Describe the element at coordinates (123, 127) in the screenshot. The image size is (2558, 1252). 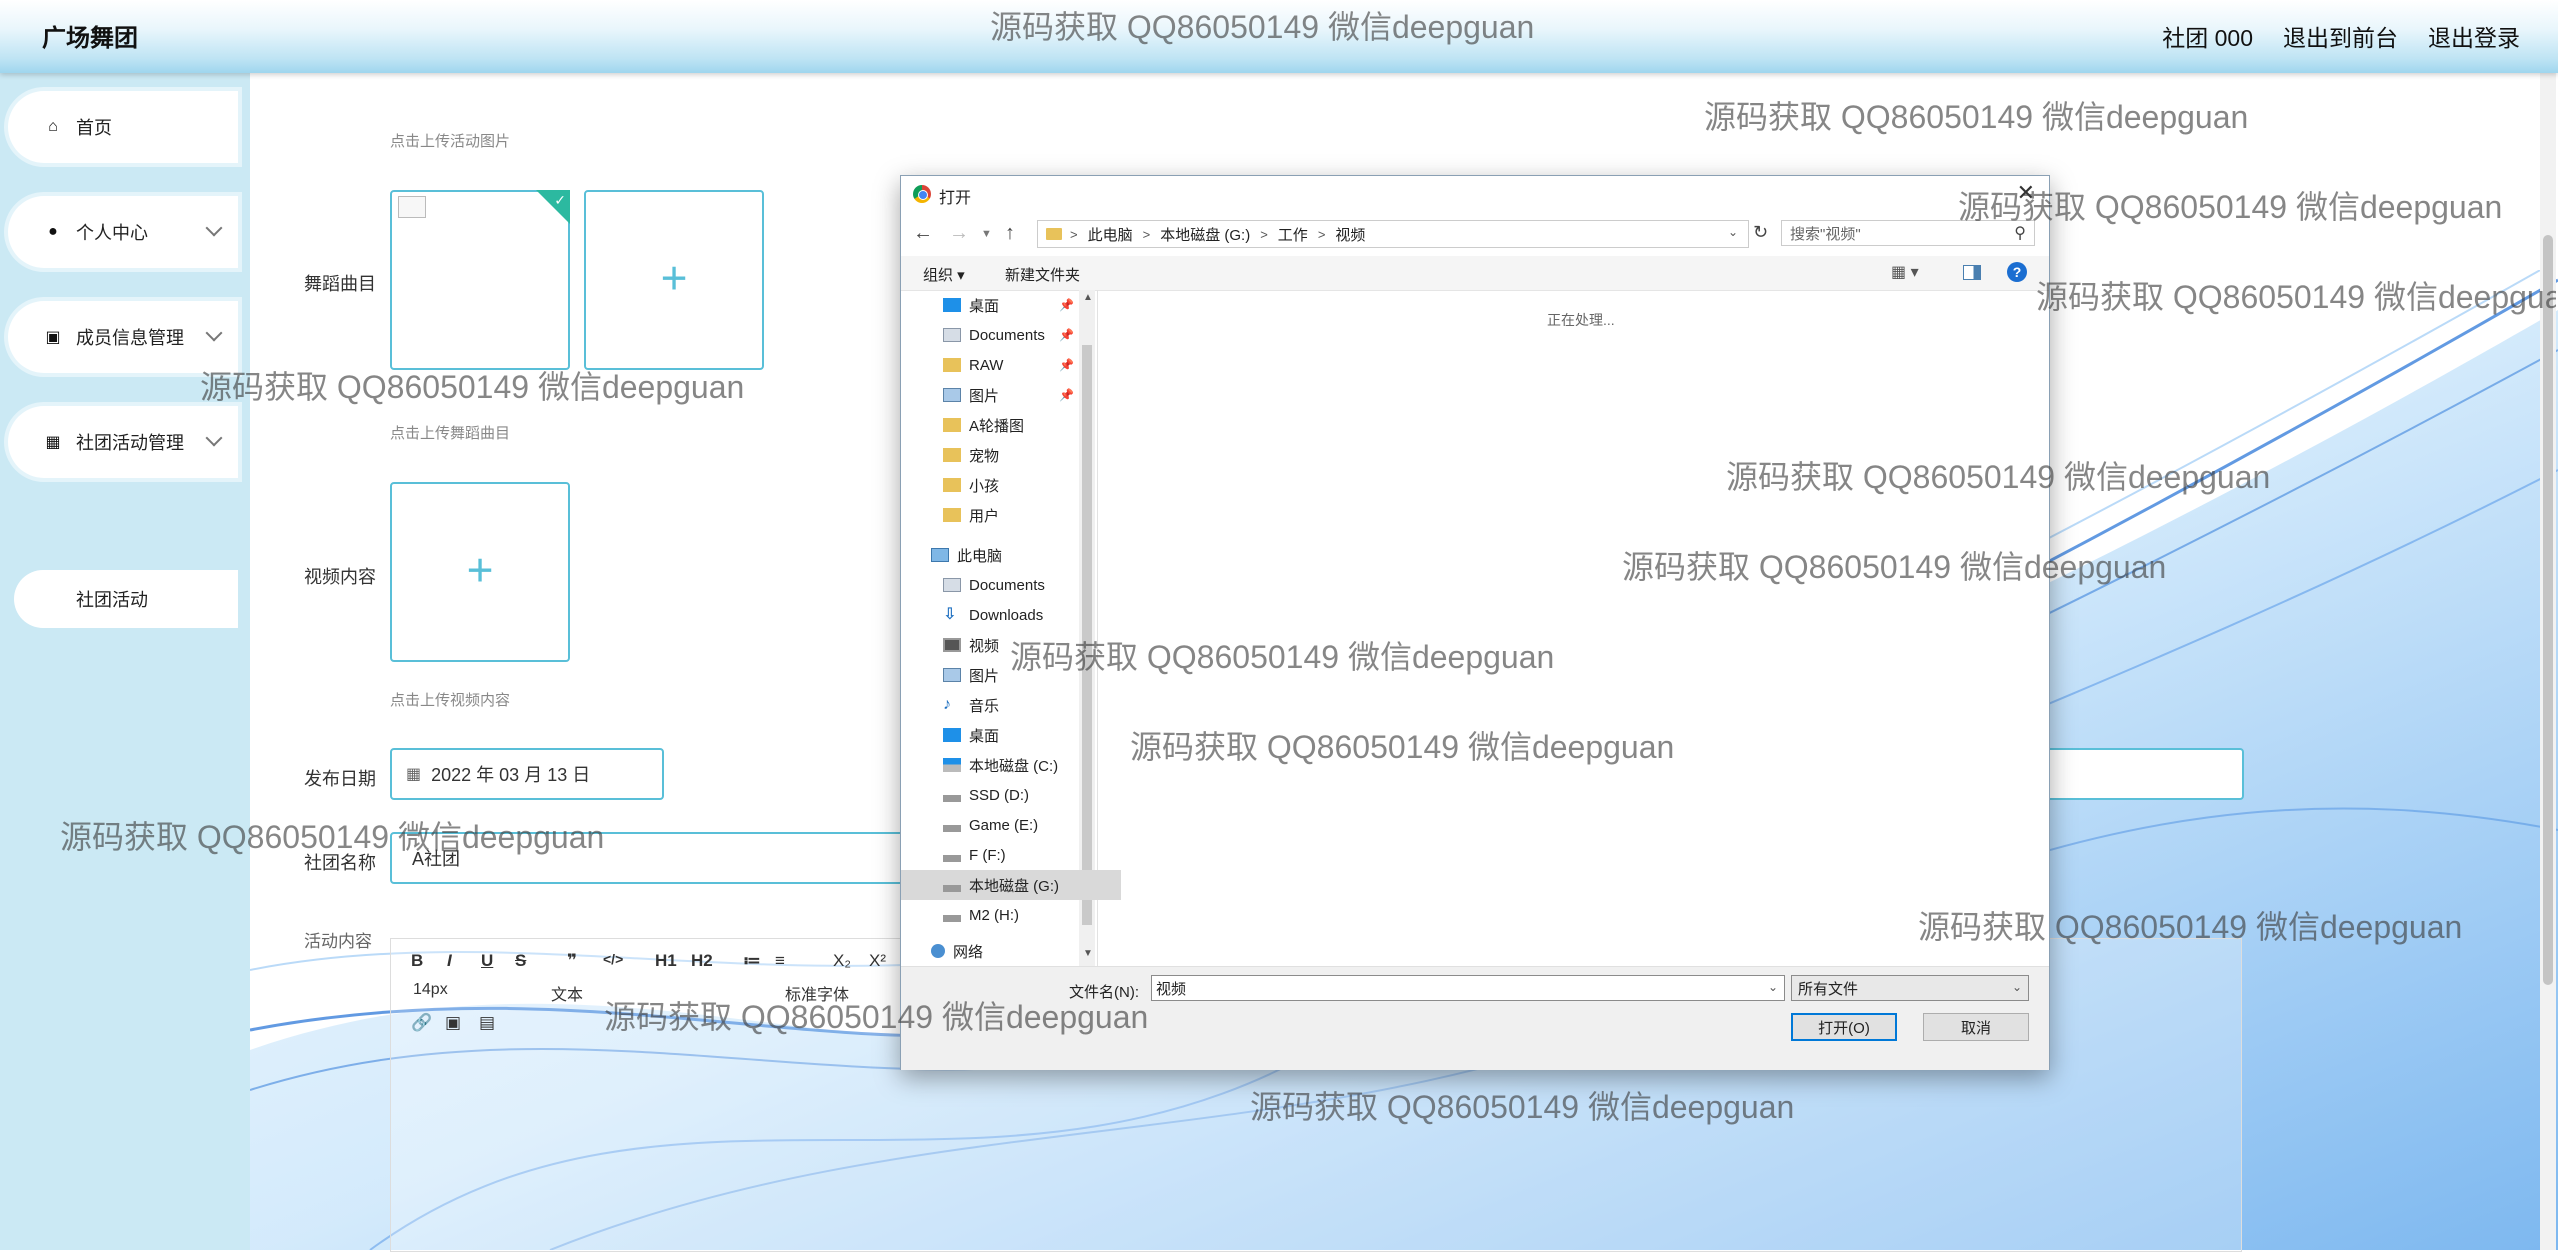
I see `sidebar-item-home: ⌂ 首页` at that location.